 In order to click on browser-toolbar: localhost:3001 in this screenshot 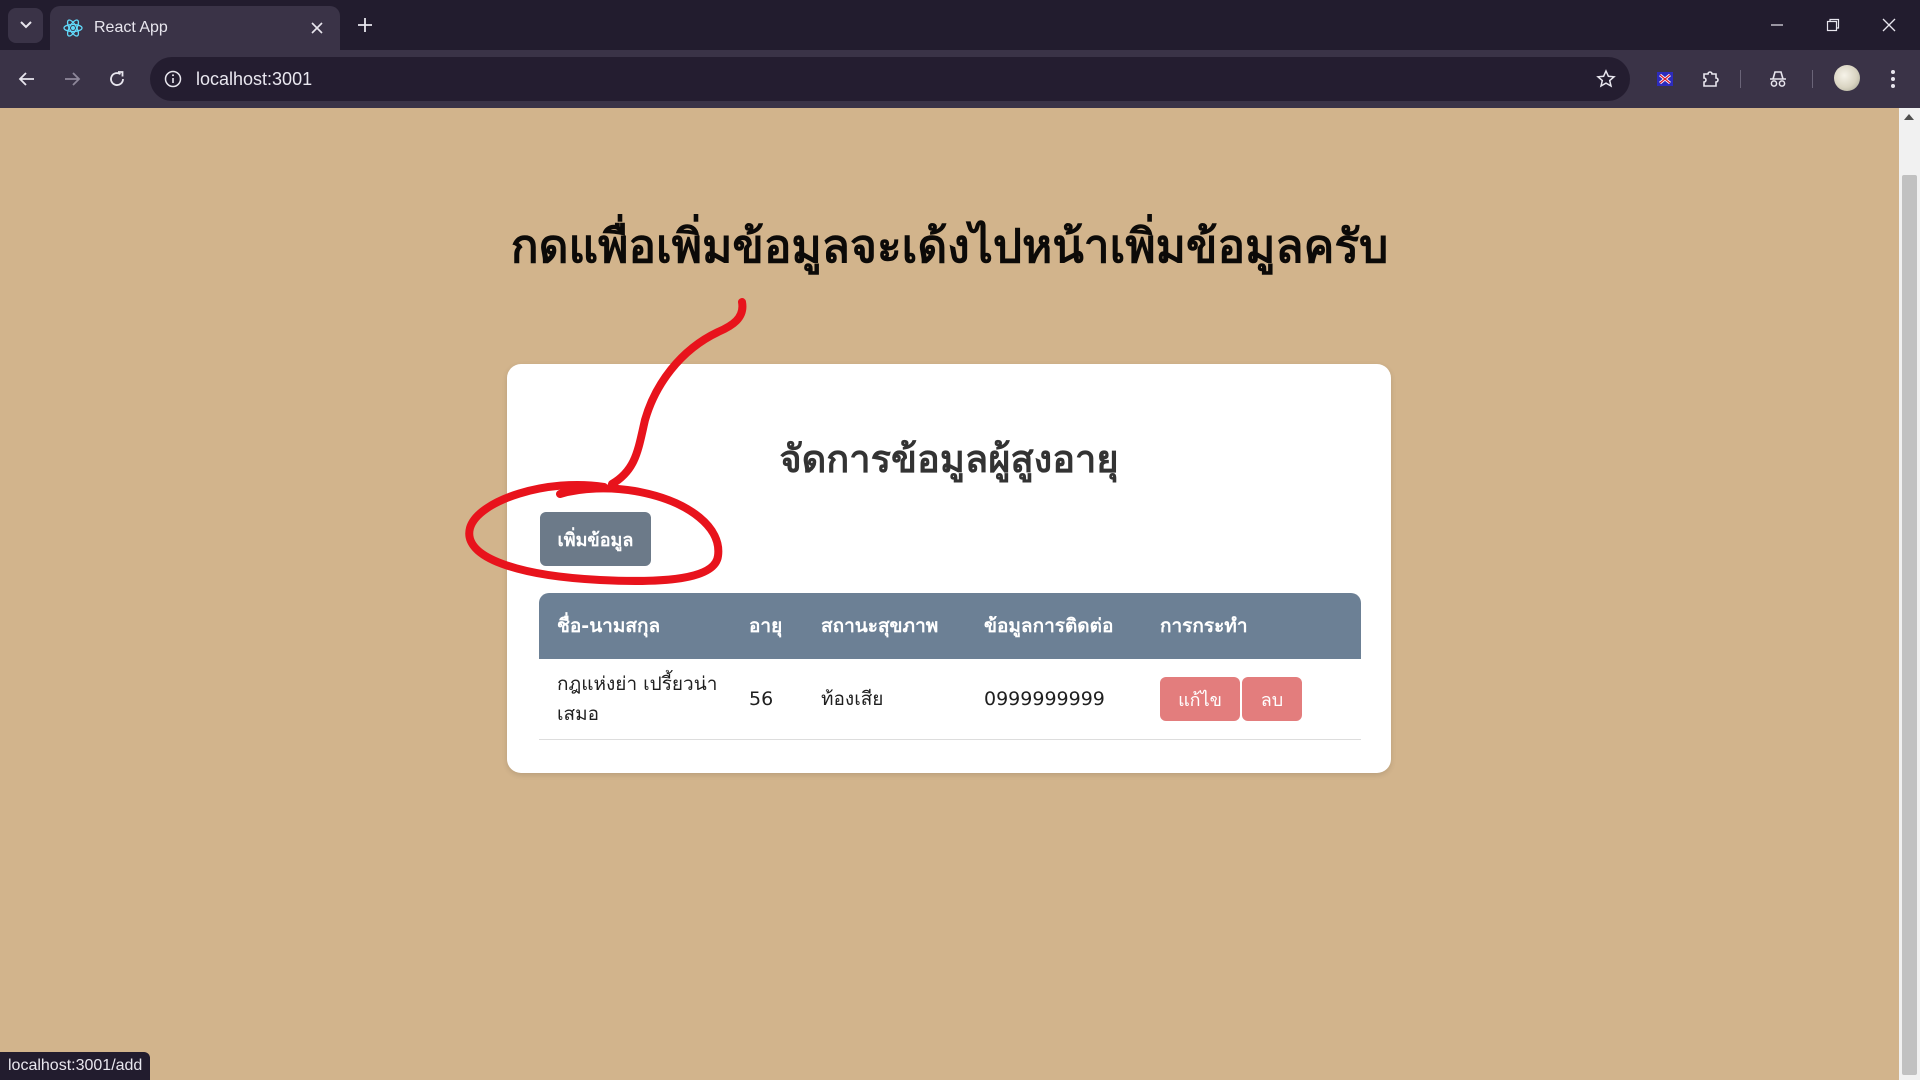, I will do `click(960, 79)`.